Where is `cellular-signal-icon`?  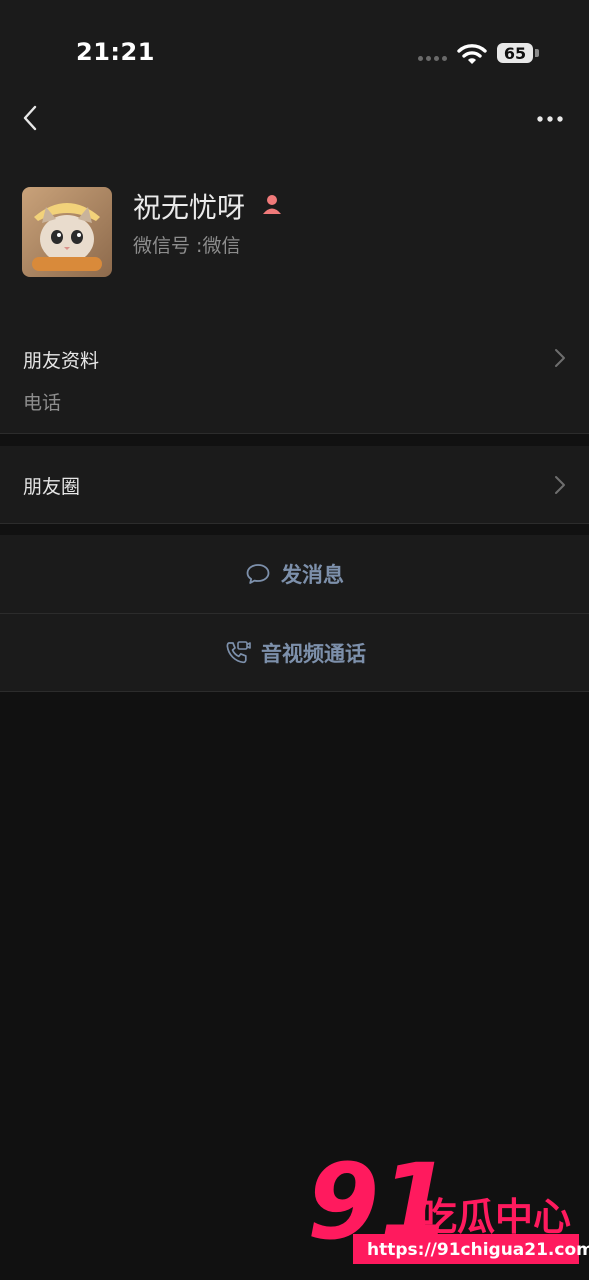 cellular-signal-icon is located at coordinates (432, 58).